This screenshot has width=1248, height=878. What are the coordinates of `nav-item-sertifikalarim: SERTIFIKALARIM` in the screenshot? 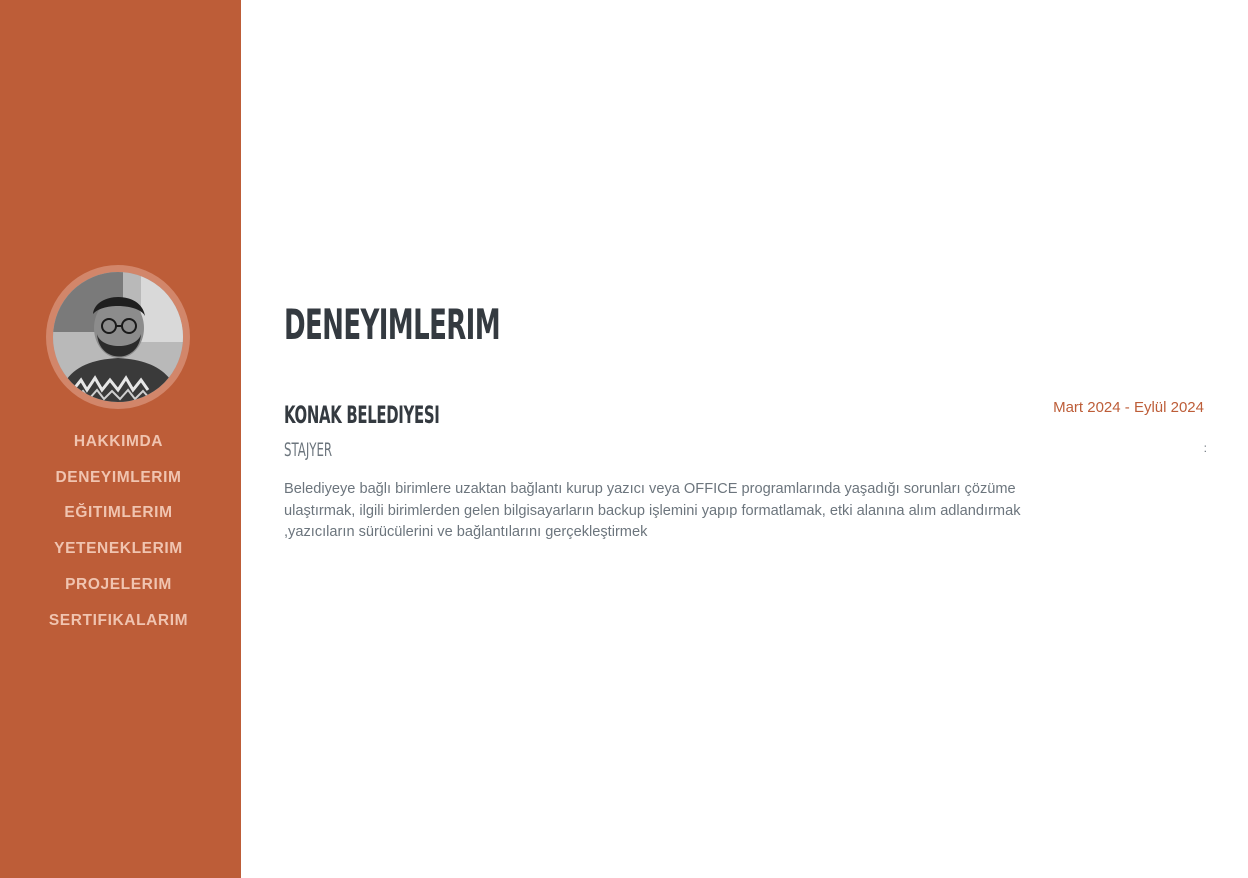 It's located at (118, 621).